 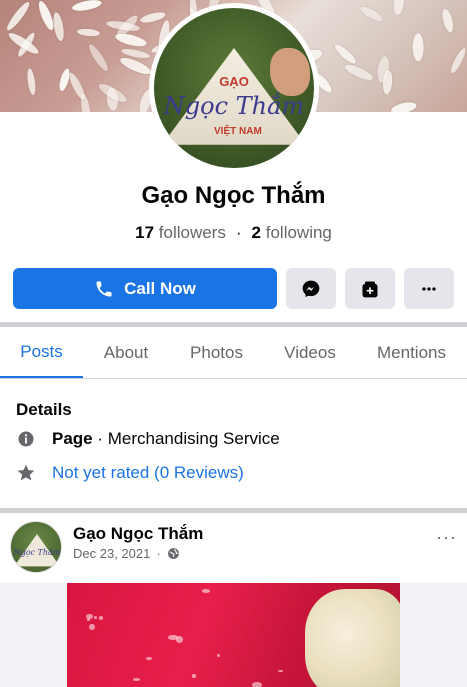 What do you see at coordinates (26, 439) in the screenshot?
I see `info-icon` at bounding box center [26, 439].